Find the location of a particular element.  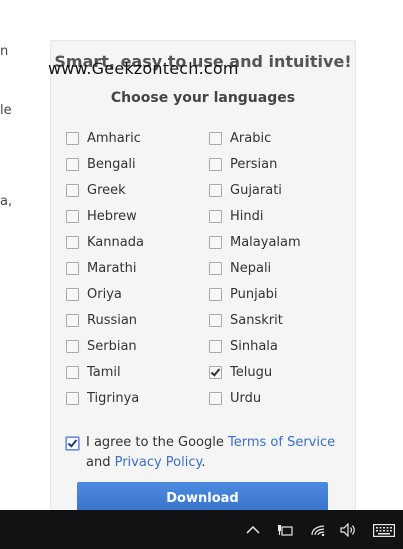

language-label: Bengali is located at coordinates (111, 164).